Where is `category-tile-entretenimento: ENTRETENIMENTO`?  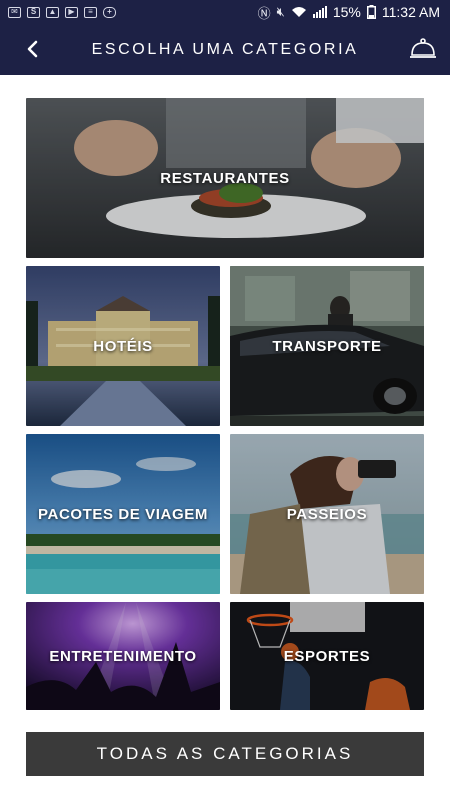 category-tile-entretenimento: ENTRETENIMENTO is located at coordinates (123, 656).